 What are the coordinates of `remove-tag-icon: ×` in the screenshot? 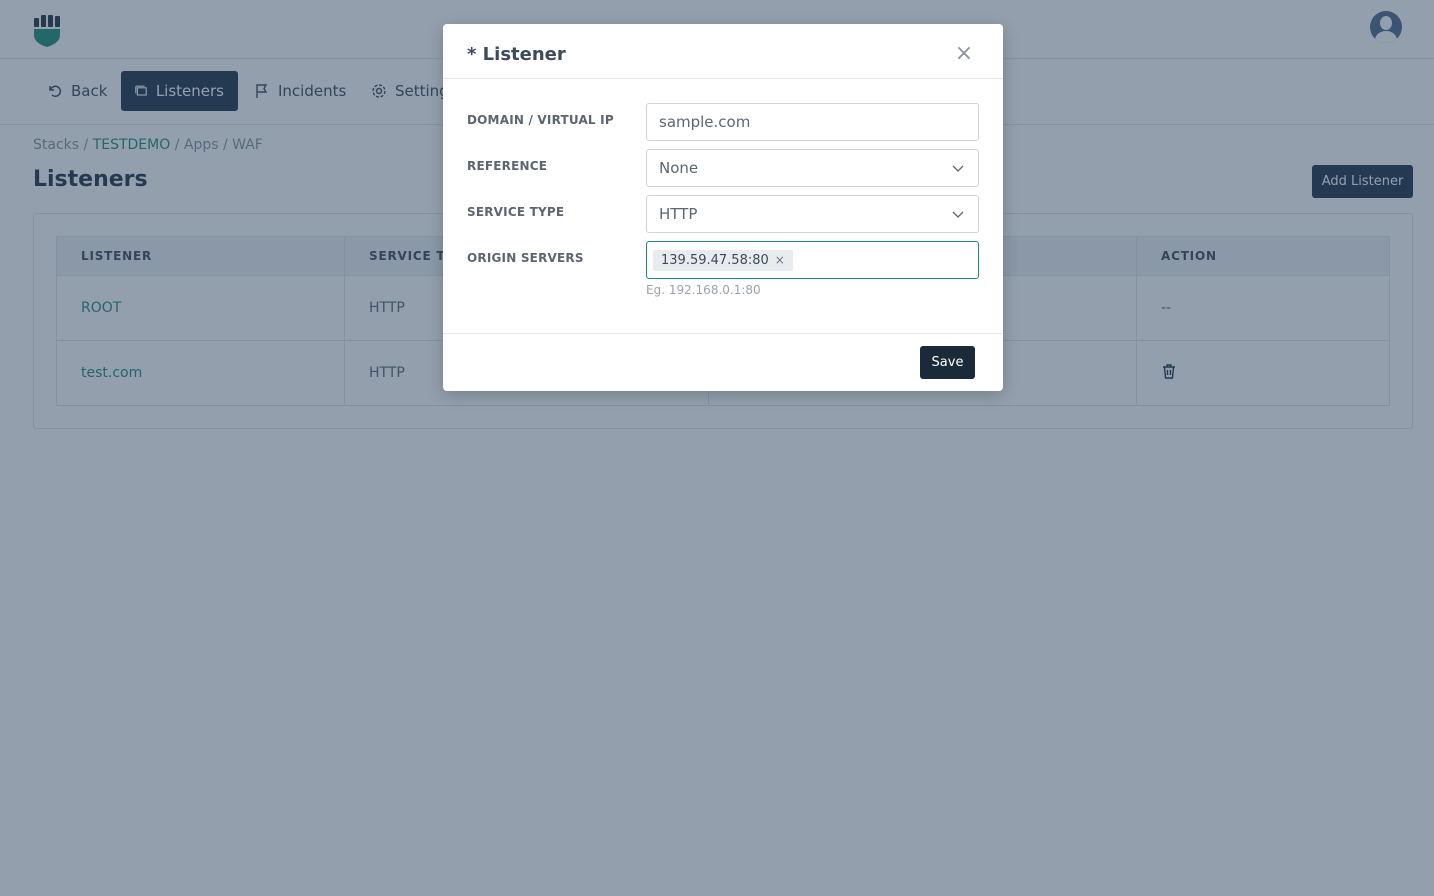 It's located at (780, 260).